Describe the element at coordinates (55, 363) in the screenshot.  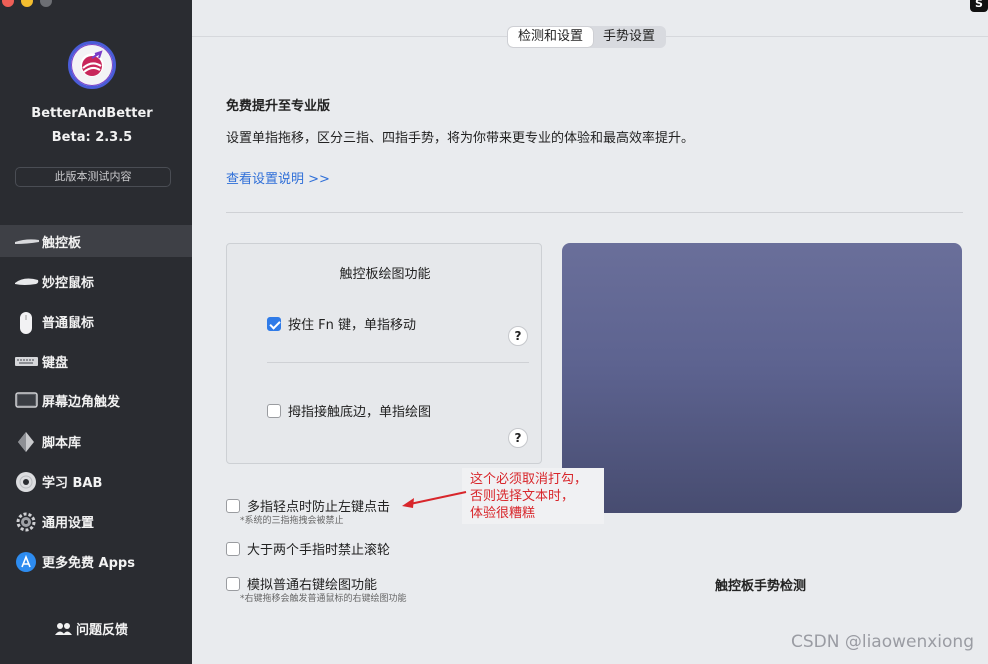
I see `sidebar-item-label: 键盘` at that location.